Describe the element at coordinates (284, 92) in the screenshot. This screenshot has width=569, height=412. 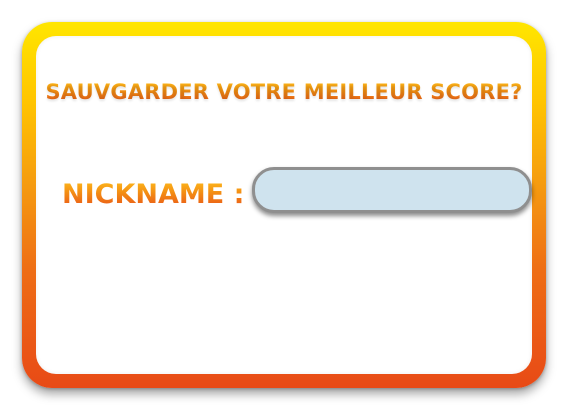
I see `dialog-title: SAUVGARDER VOTRE MEILLEUR SCORE?` at that location.